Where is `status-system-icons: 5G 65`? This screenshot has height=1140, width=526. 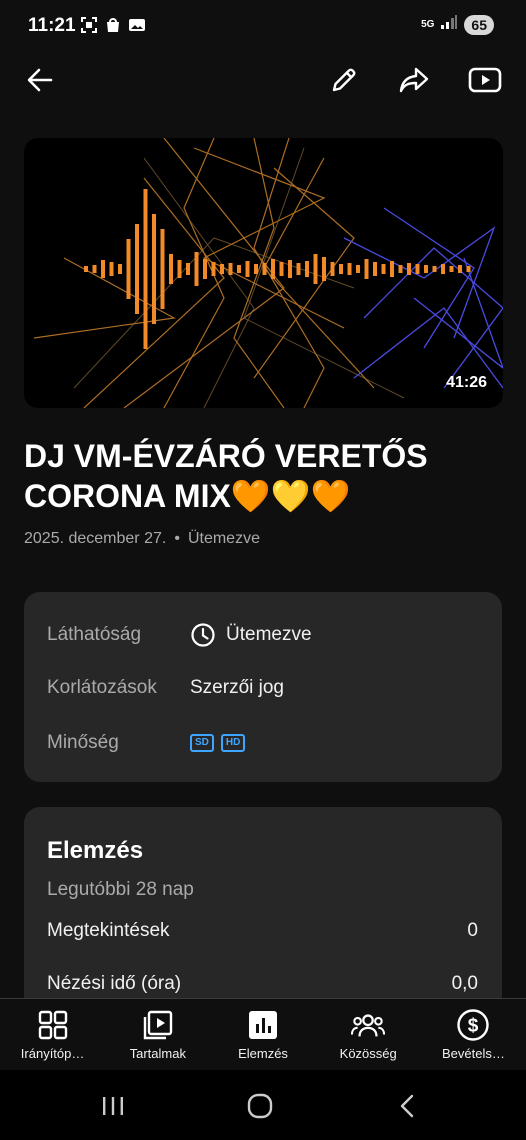 status-system-icons: 5G 65 is located at coordinates (457, 24).